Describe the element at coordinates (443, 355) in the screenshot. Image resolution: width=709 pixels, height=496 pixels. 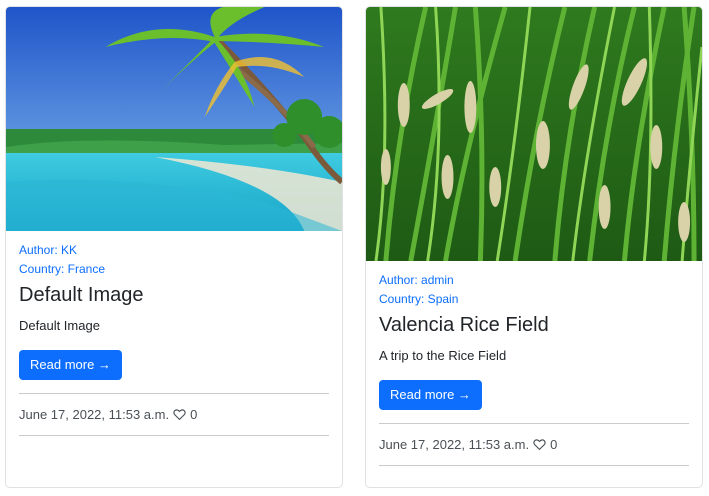
I see `post-description: A trip to the Rice Field` at that location.